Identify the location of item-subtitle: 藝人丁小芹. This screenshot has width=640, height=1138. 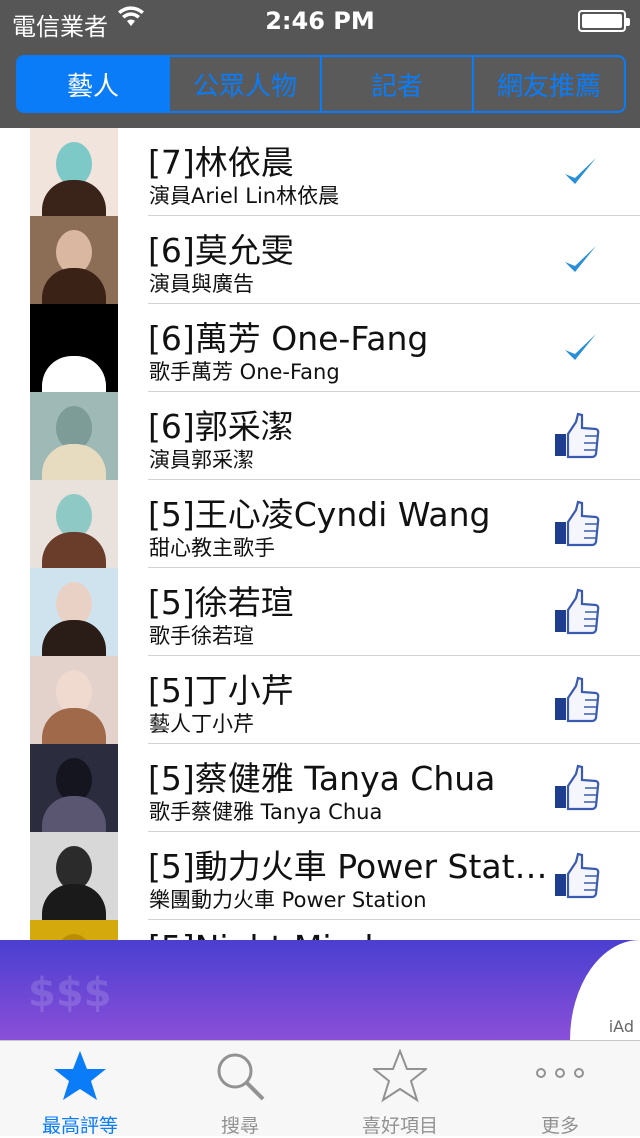
(201, 724).